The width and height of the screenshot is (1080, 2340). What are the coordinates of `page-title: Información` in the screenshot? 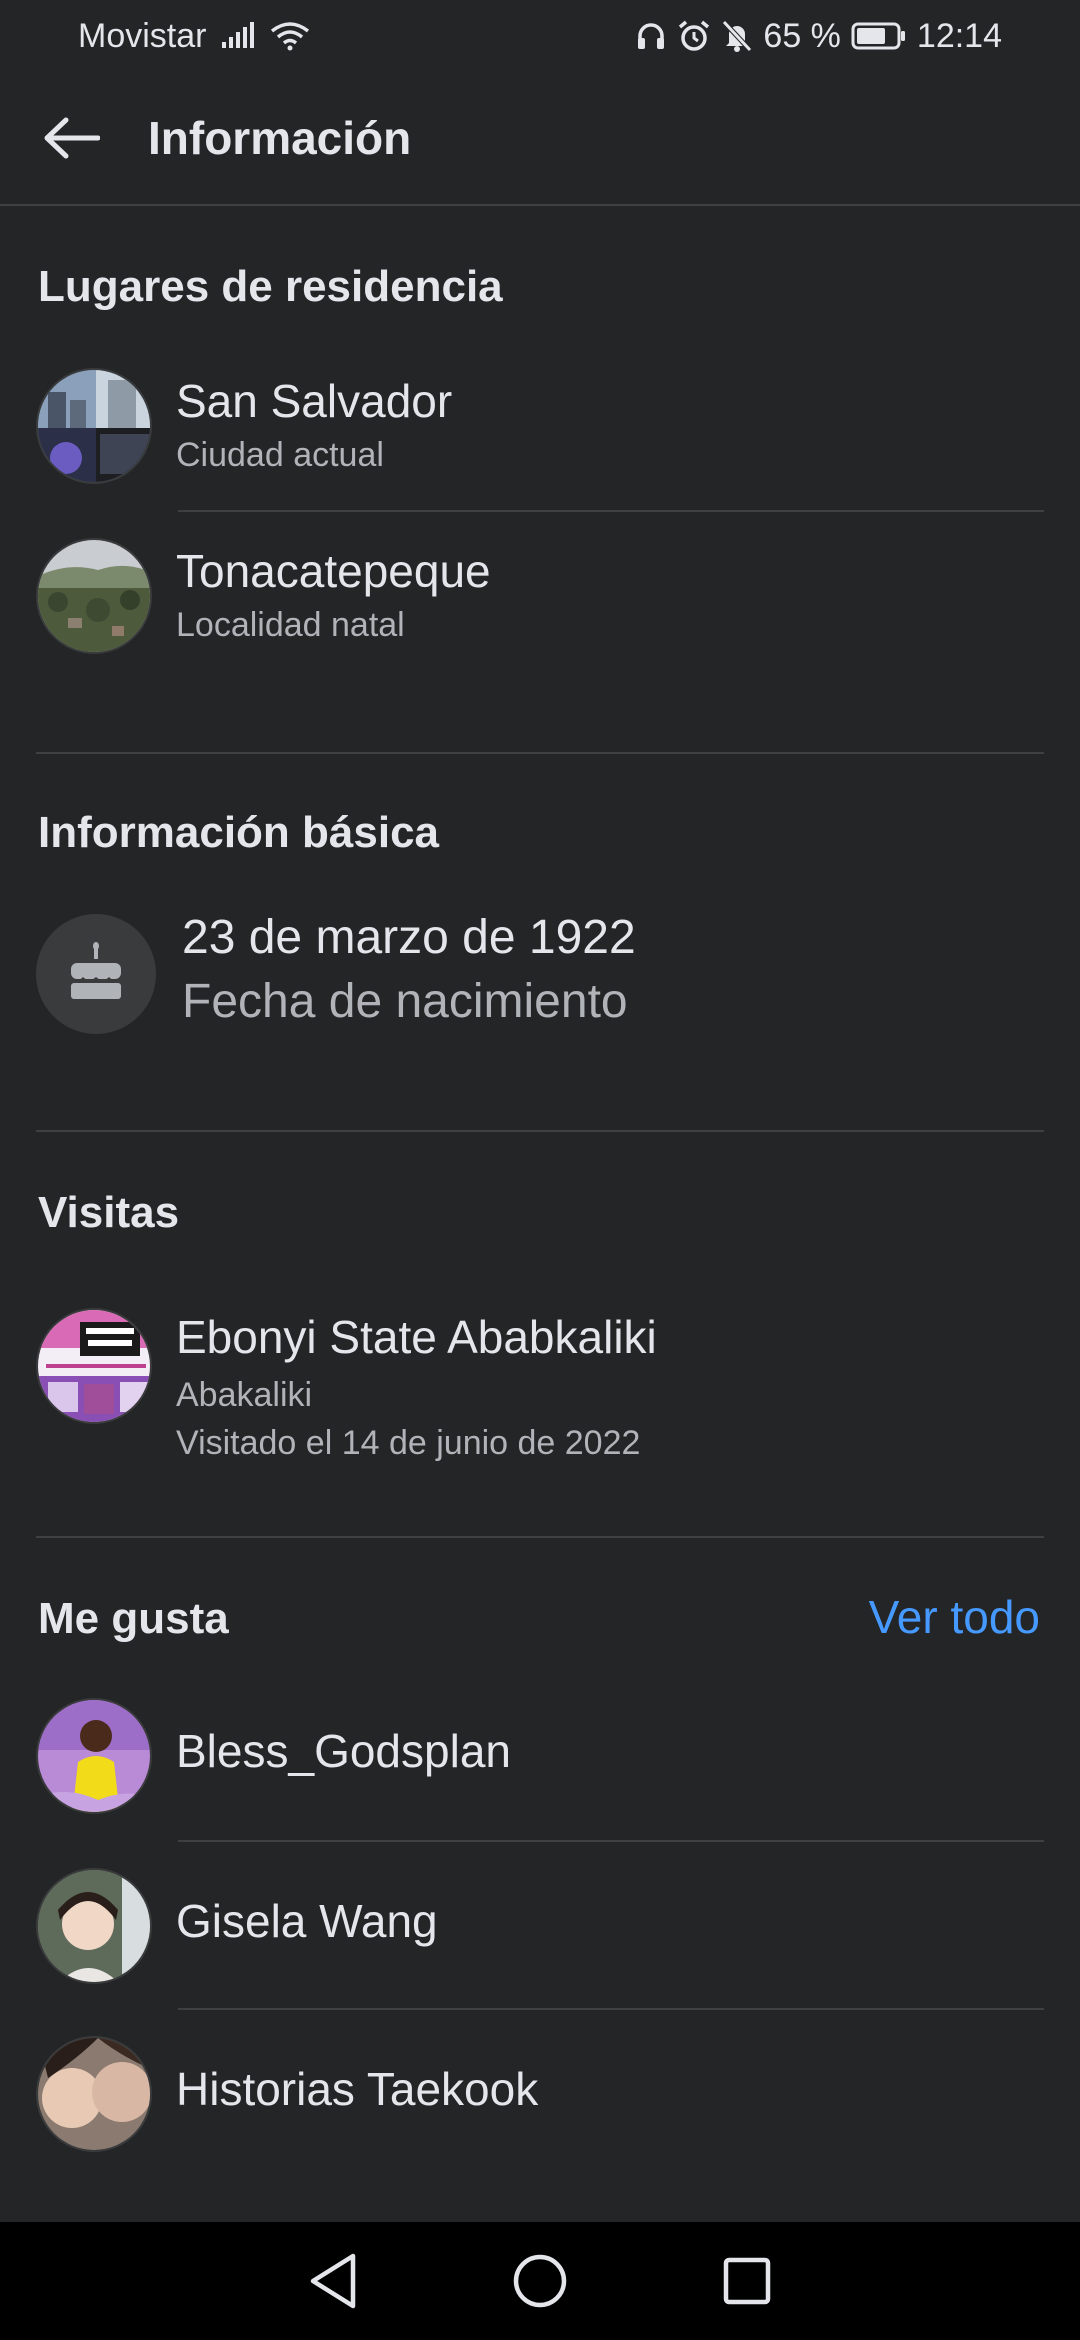 It's located at (280, 138).